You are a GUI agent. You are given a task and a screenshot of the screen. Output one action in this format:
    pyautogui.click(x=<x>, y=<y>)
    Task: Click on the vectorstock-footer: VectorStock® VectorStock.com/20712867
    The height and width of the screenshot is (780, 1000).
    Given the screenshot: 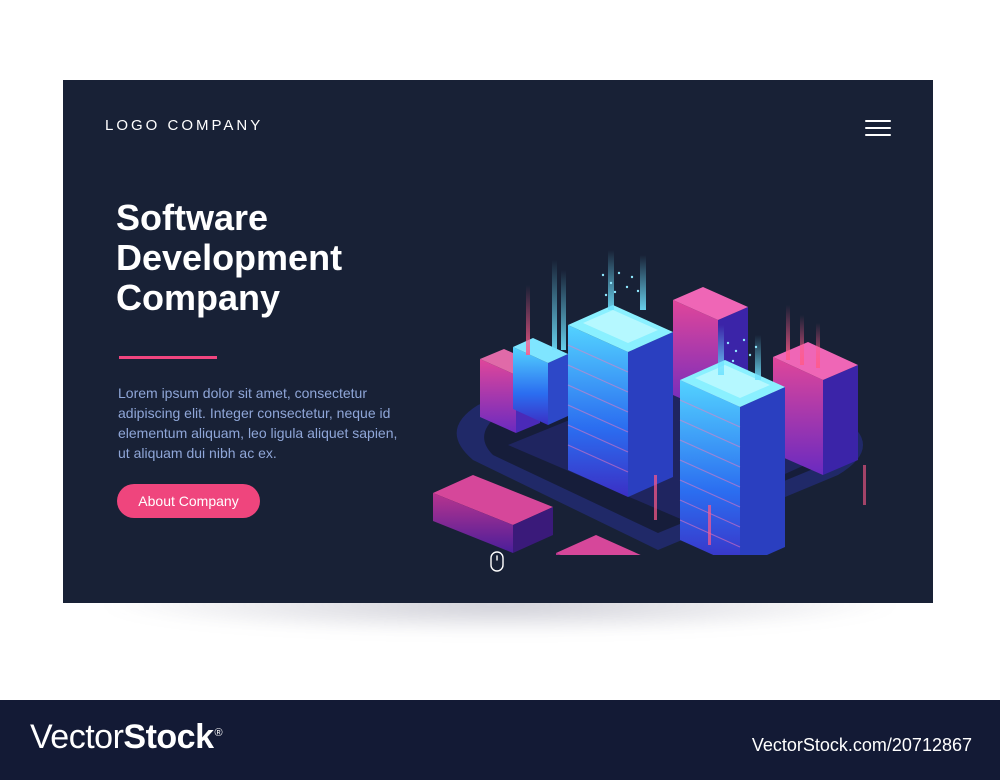 What is the action you would take?
    pyautogui.click(x=500, y=740)
    